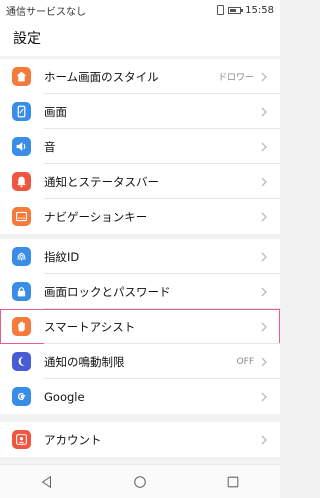 This screenshot has height=498, width=320. I want to click on setting-accounts: アカウント, so click(140, 439).